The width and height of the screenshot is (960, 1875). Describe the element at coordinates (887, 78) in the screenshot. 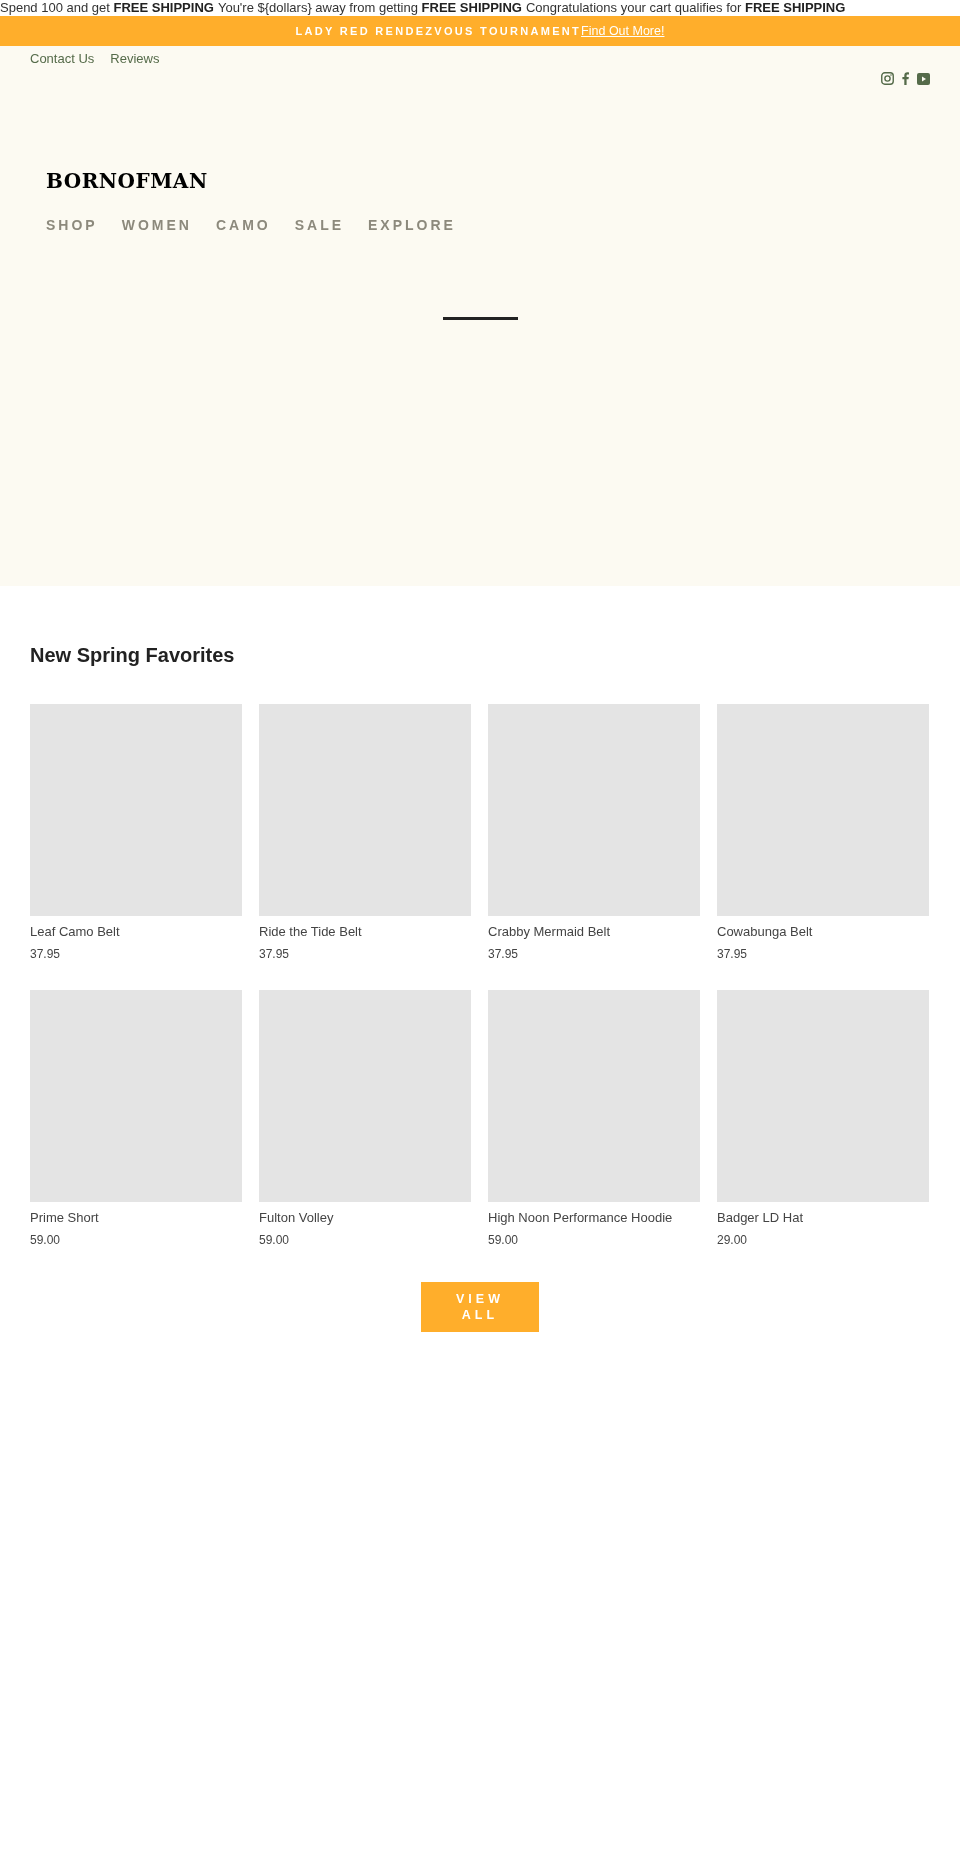

I see `instagram-icon` at that location.